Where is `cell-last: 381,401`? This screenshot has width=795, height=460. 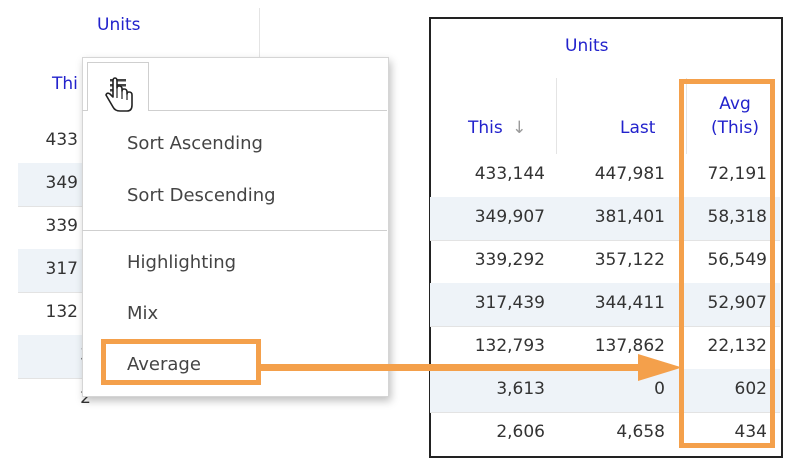 cell-last: 381,401 is located at coordinates (629, 217).